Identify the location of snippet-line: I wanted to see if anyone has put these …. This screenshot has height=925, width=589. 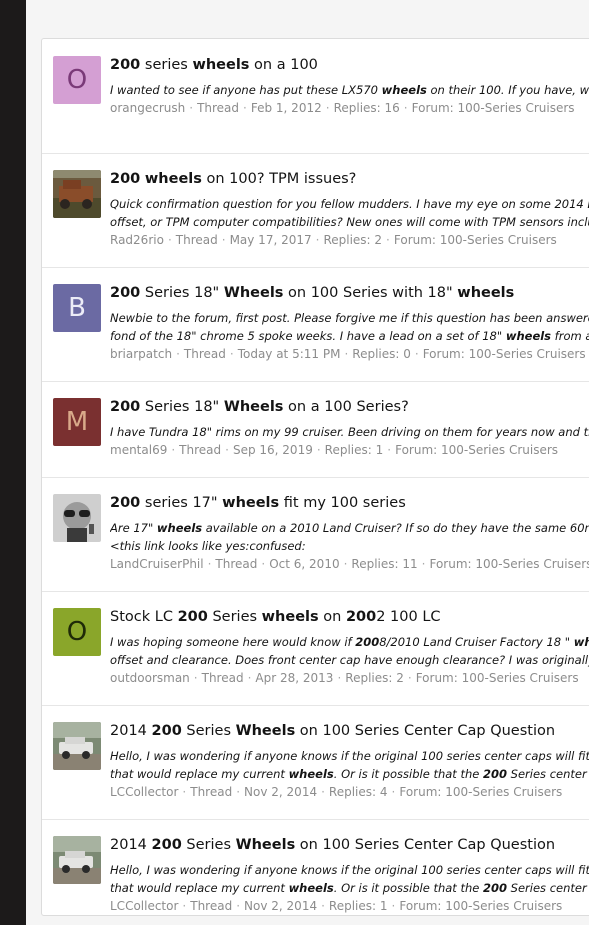
(349, 90).